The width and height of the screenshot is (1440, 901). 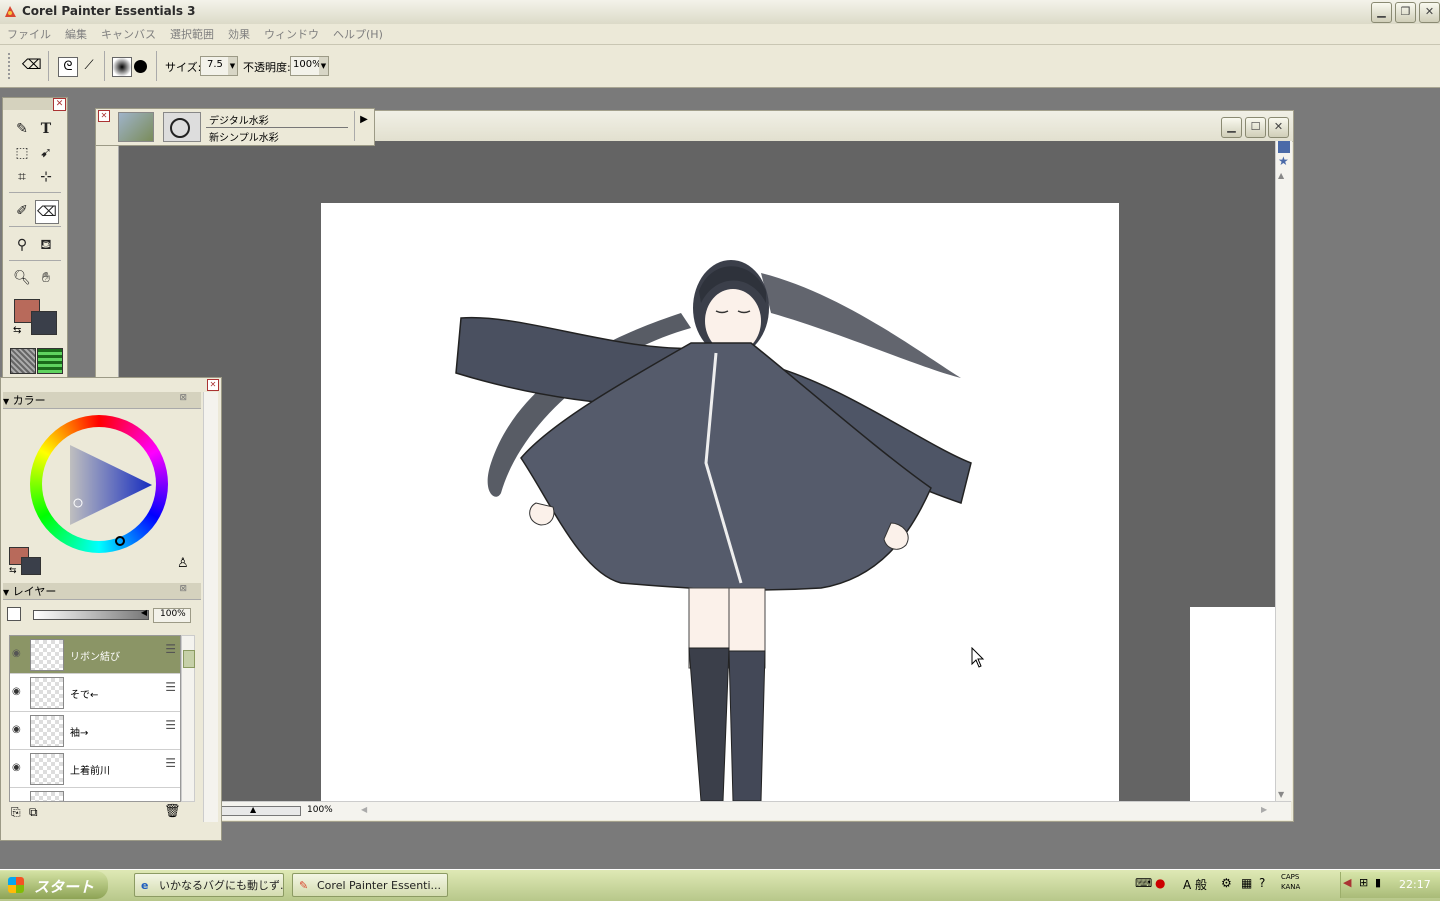 What do you see at coordinates (136, 127) in the screenshot?
I see `brush-category-icon` at bounding box center [136, 127].